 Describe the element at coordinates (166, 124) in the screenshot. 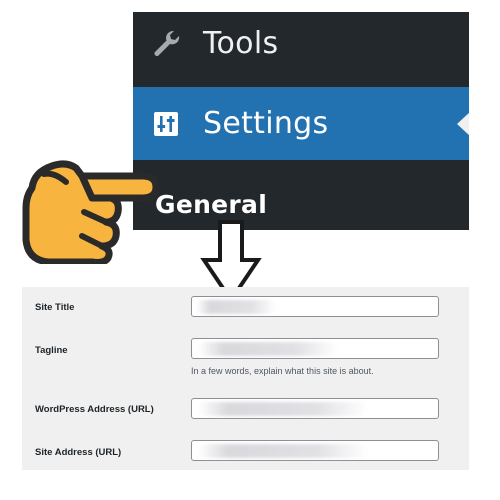

I see `settings-sliders-icon` at that location.